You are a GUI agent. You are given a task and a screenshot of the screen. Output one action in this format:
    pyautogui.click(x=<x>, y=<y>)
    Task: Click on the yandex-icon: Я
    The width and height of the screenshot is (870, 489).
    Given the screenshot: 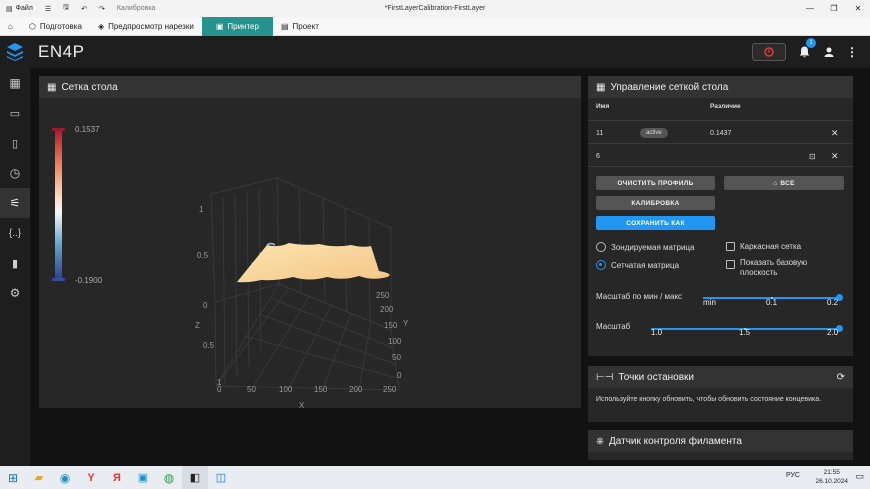 What is the action you would take?
    pyautogui.click(x=117, y=477)
    